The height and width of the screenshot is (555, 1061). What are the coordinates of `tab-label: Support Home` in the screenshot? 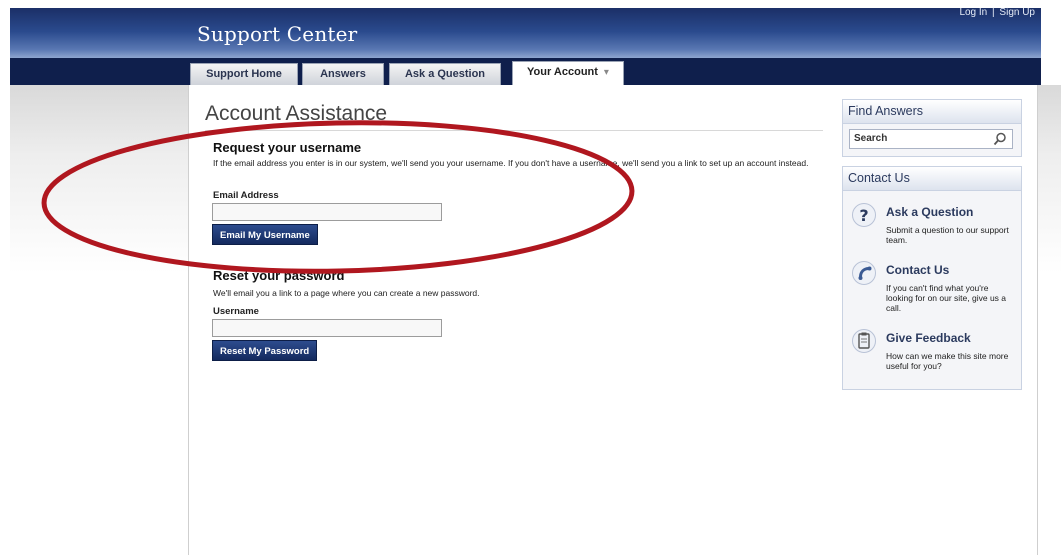 It's located at (244, 74).